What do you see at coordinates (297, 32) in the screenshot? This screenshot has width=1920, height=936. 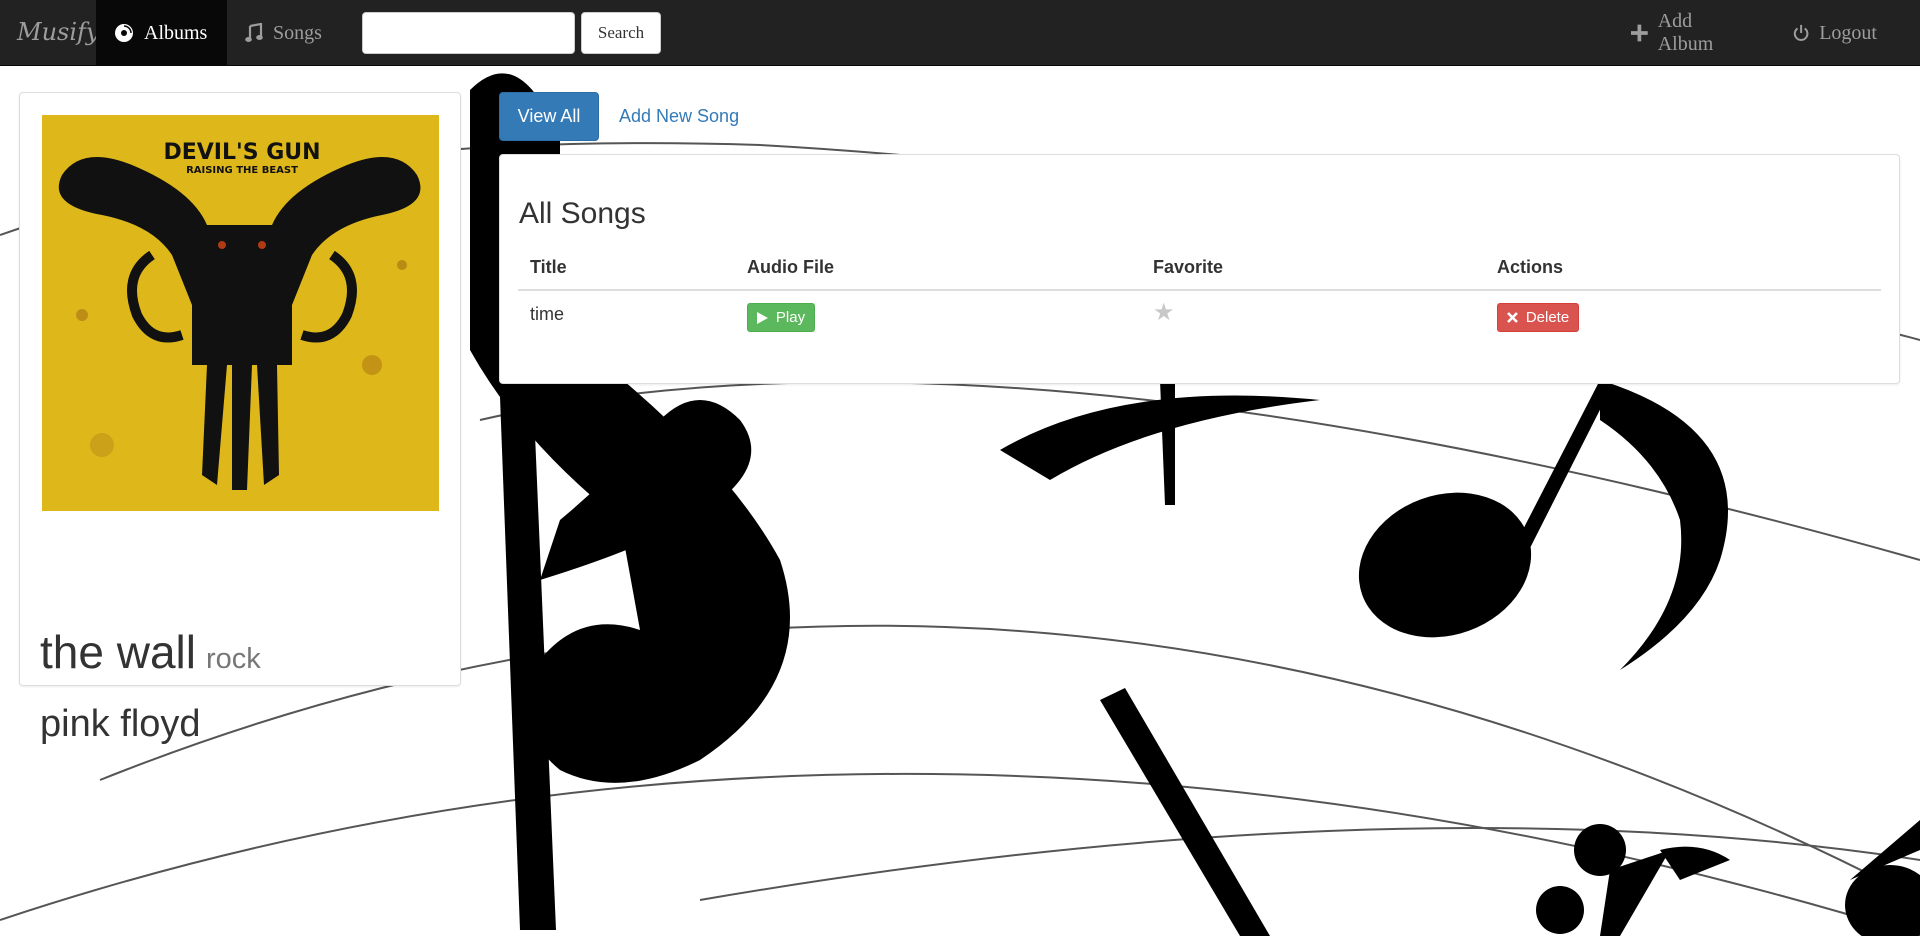 I see `nav-songs-label: Songs` at bounding box center [297, 32].